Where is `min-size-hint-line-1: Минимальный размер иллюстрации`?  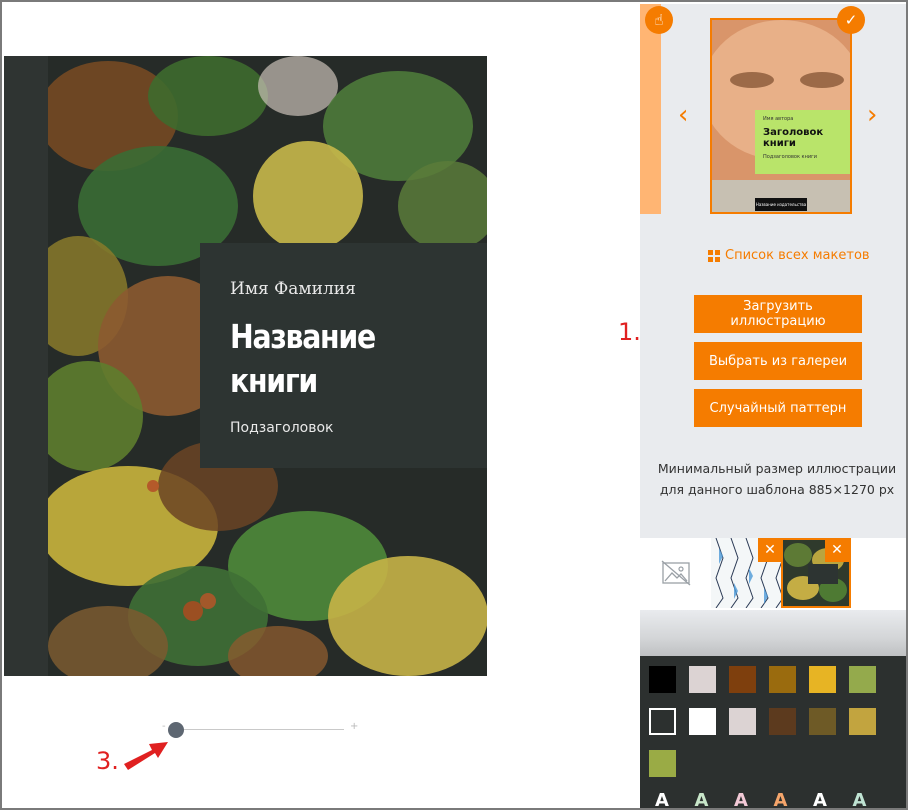 min-size-hint-line-1: Минимальный размер иллюстрации is located at coordinates (777, 468).